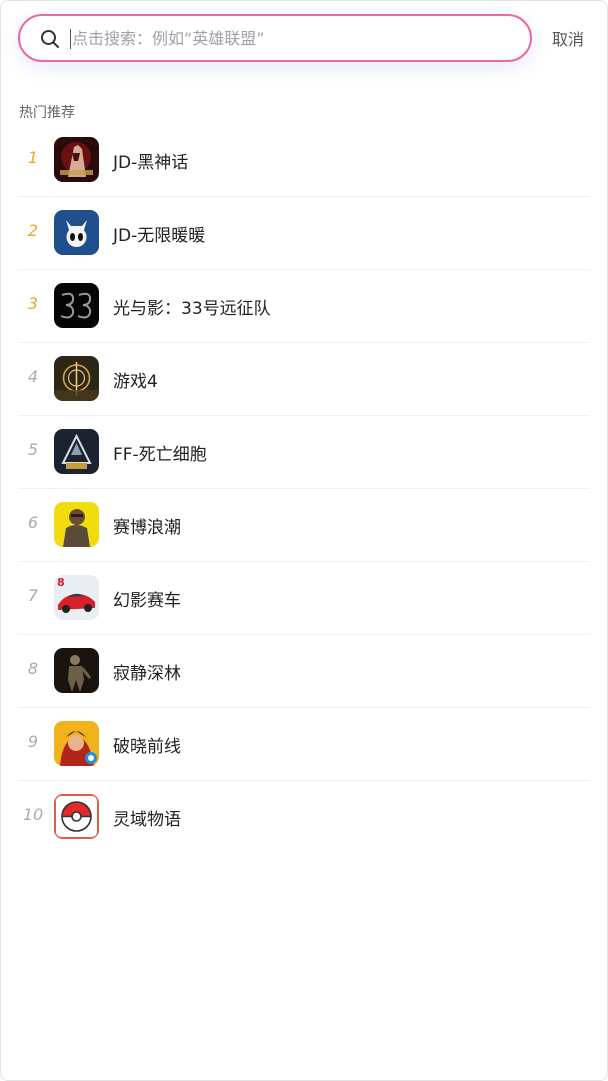  Describe the element at coordinates (61, 582) in the screenshot. I see `svg-text: 8` at that location.